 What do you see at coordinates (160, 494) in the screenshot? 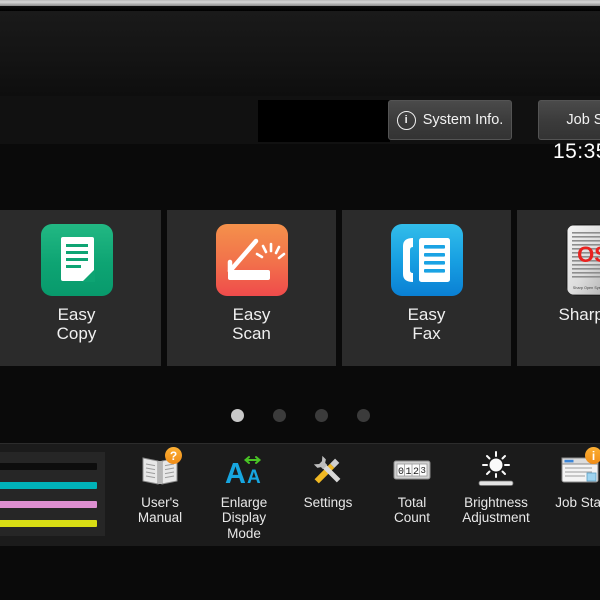
I see `bottom-item-users-manual: ? User's Manual` at bounding box center [160, 494].